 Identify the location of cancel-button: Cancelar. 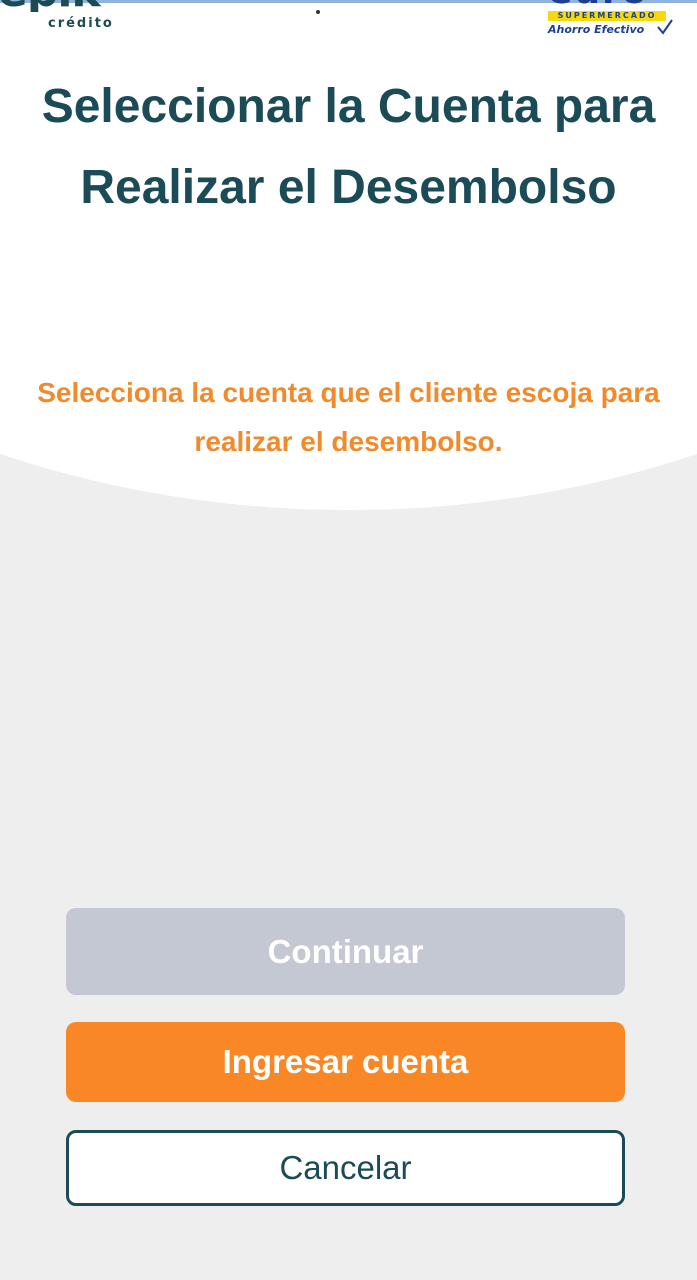
(345, 1168).